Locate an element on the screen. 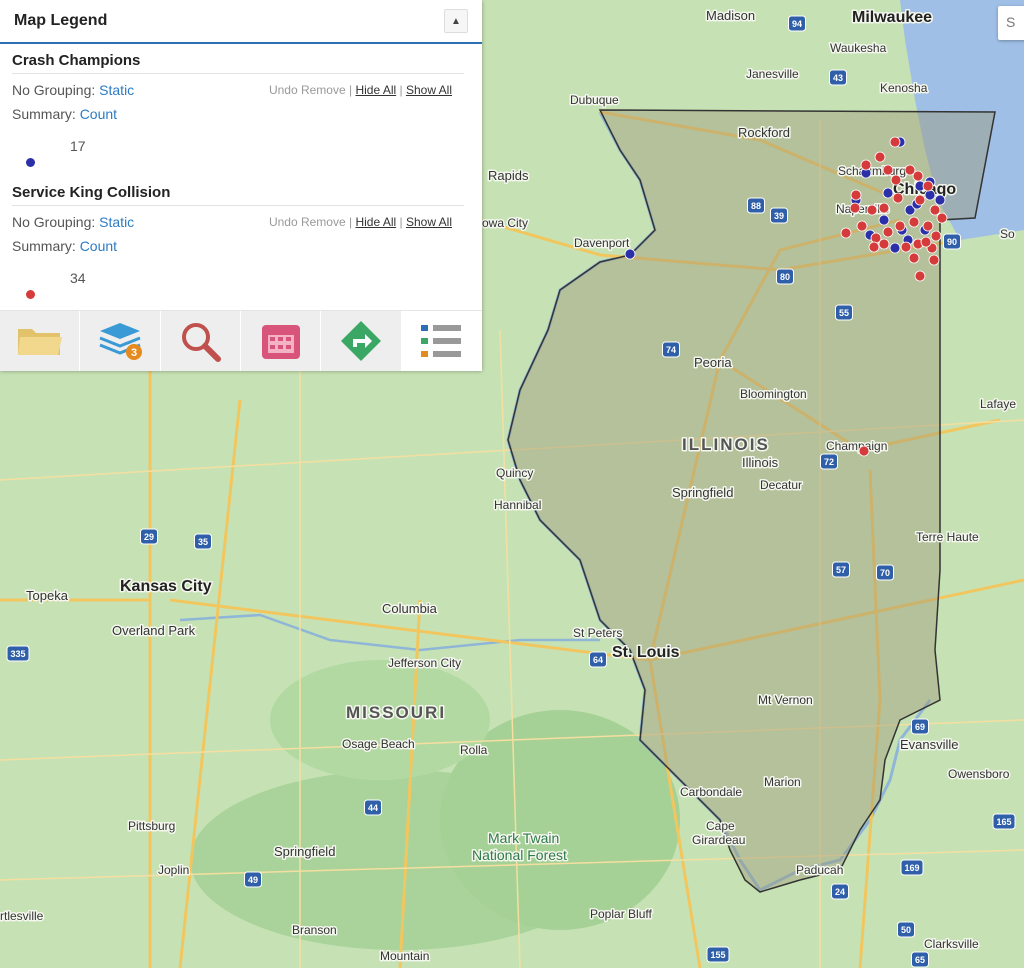  svg-text: 94 is located at coordinates (797, 24).